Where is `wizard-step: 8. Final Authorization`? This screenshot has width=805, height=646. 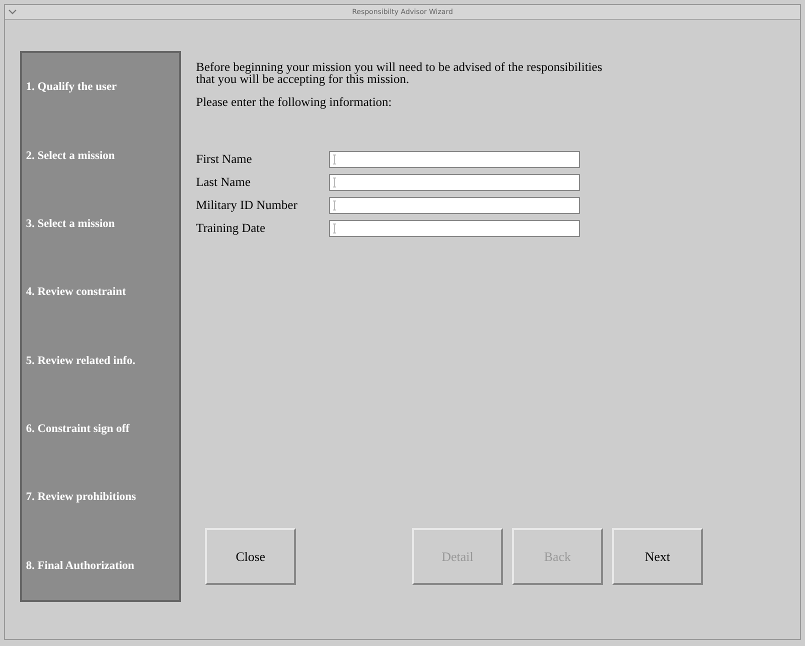
wizard-step: 8. Final Authorization is located at coordinates (102, 566).